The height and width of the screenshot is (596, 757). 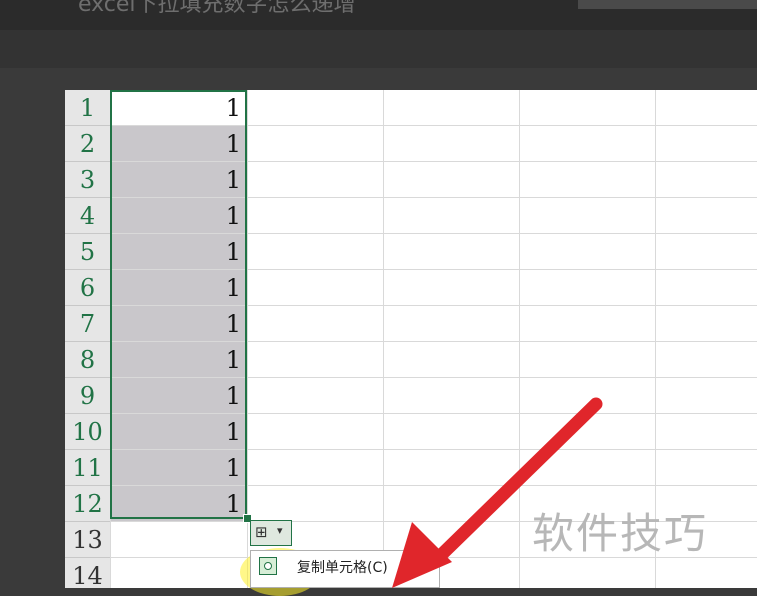 I want to click on arrow-shaft, so click(x=516, y=482).